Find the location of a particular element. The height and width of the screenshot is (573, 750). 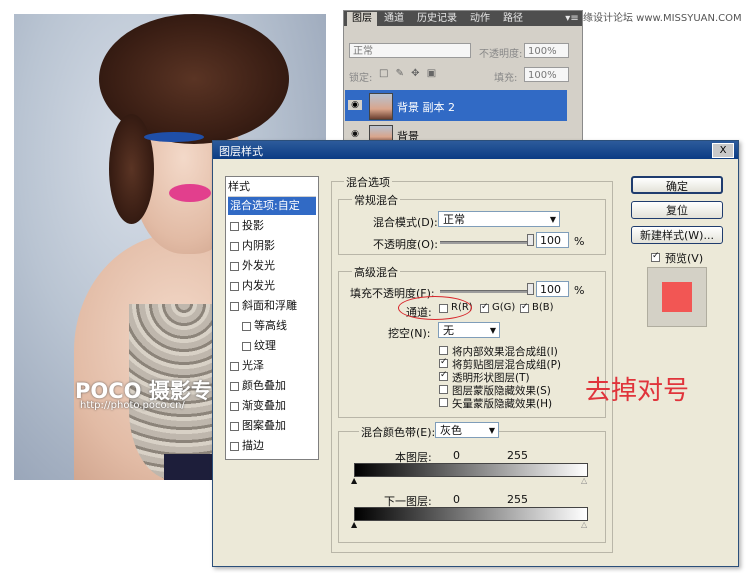

fill-opacity-field: 100 is located at coordinates (552, 289).